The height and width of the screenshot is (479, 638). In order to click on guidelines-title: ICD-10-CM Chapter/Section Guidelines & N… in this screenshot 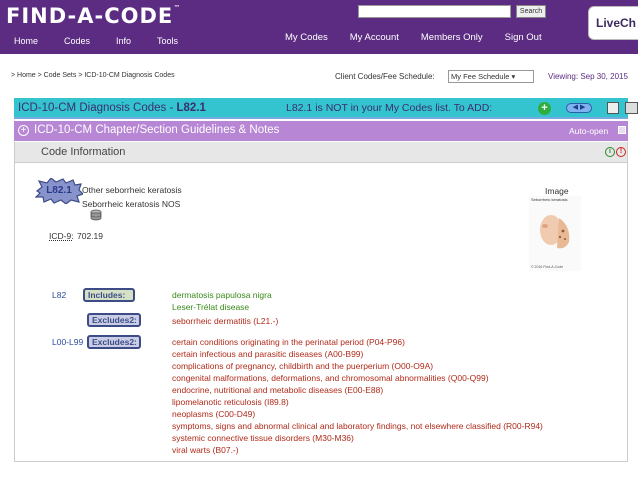, I will do `click(156, 130)`.